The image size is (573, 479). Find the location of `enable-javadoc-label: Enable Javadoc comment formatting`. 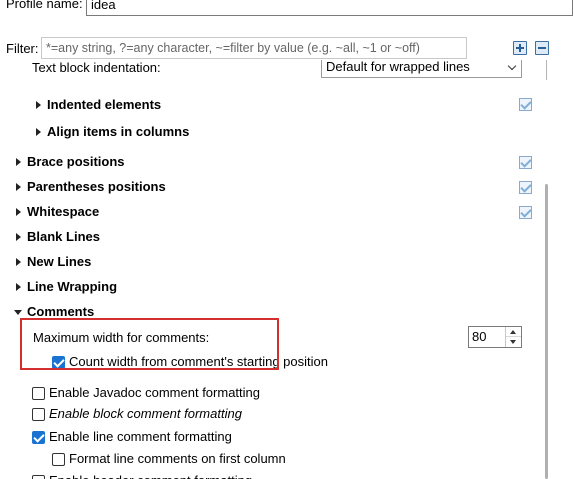

enable-javadoc-label: Enable Javadoc comment formatting is located at coordinates (154, 392).